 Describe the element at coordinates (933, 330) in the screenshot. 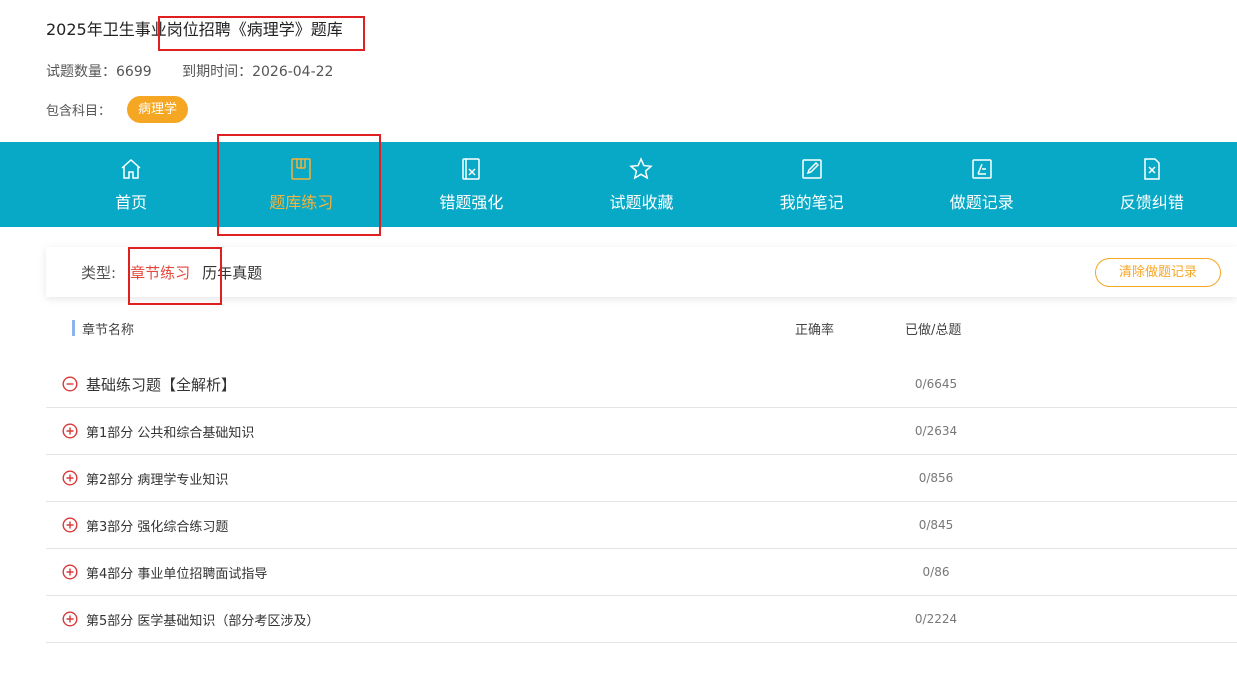

I see `column-progress: 已做/总题` at that location.